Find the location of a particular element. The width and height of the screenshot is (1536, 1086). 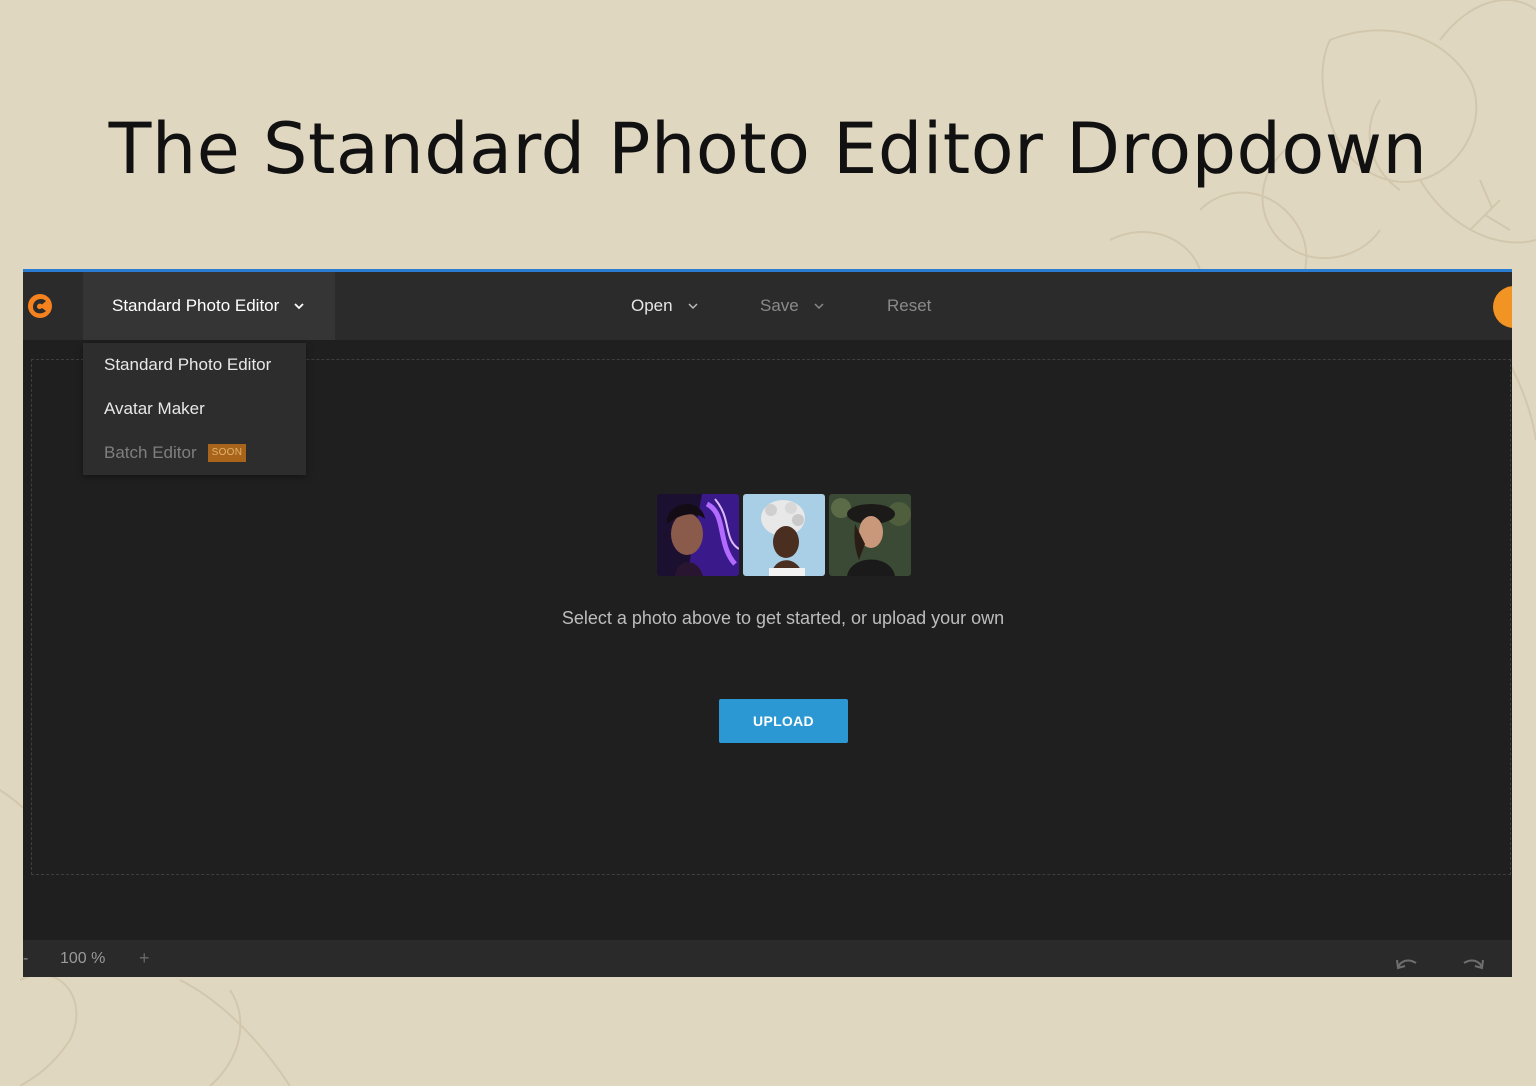

soon-badge: SOON is located at coordinates (227, 453).